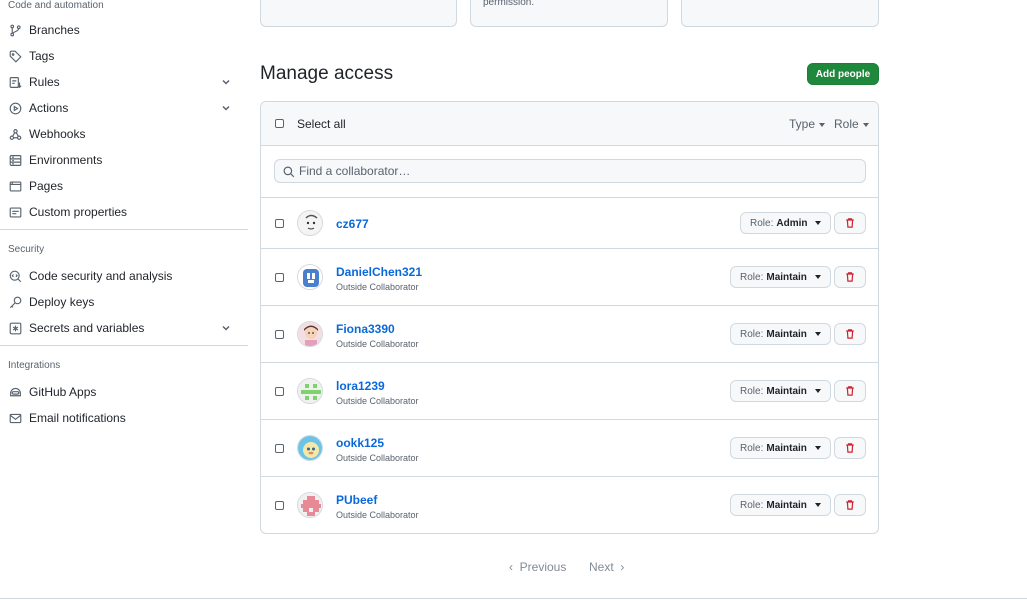  I want to click on sidebar-item-label: Rules, so click(44, 82).